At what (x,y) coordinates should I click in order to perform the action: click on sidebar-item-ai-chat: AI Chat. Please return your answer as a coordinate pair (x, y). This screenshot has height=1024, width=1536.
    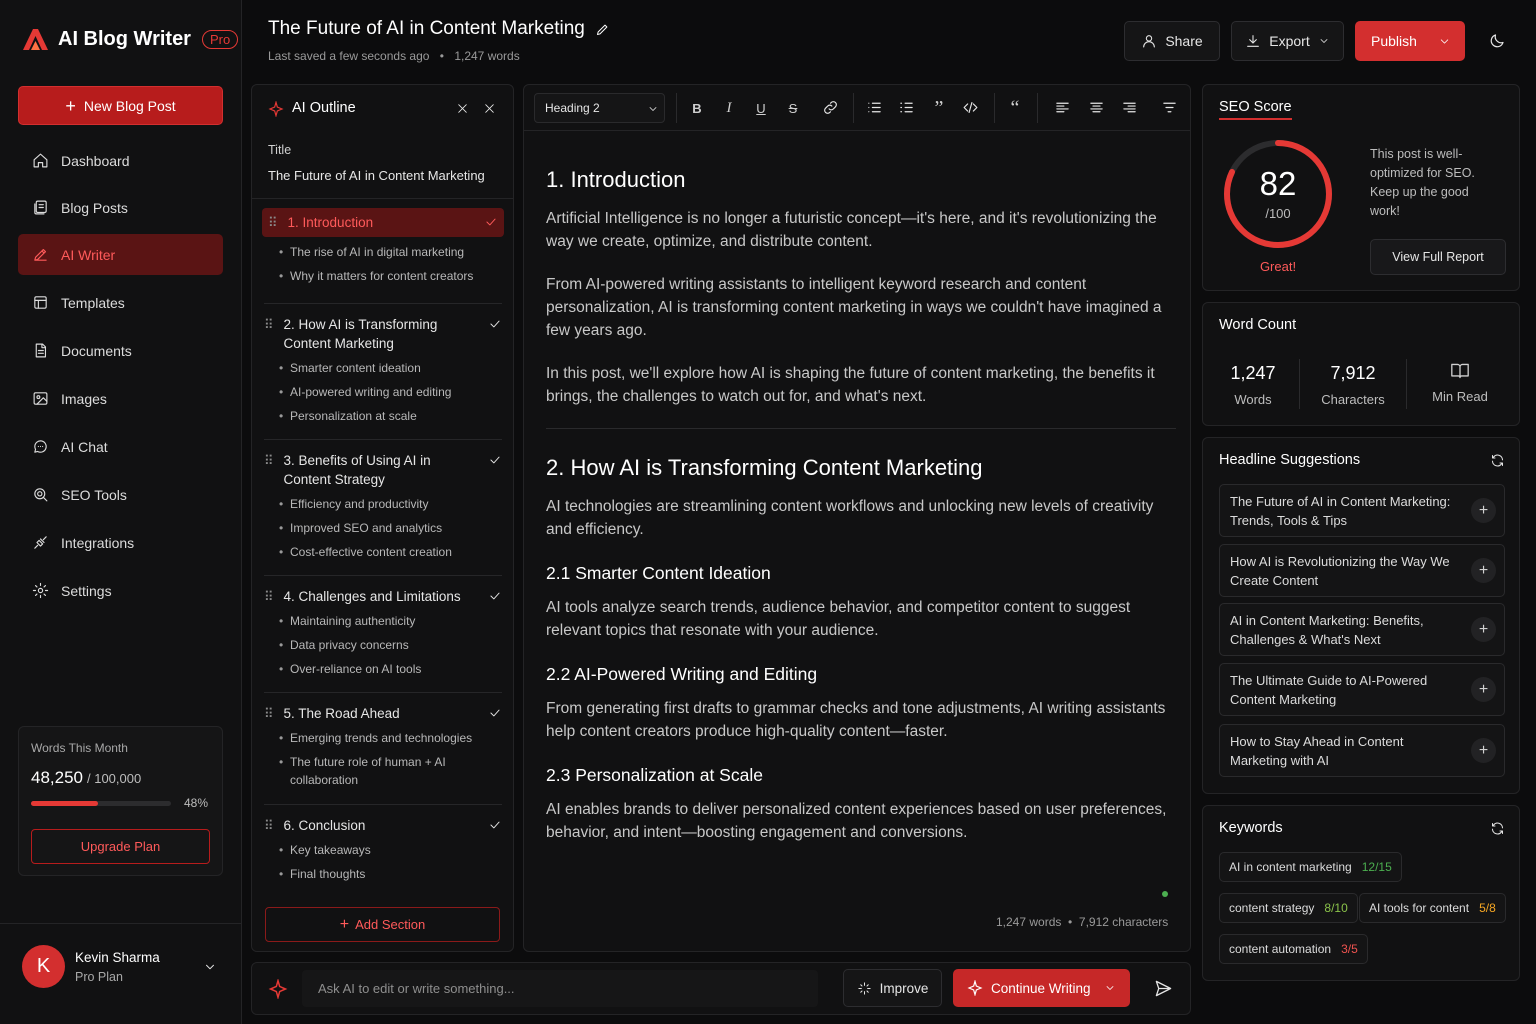
    Looking at the image, I should click on (120, 446).